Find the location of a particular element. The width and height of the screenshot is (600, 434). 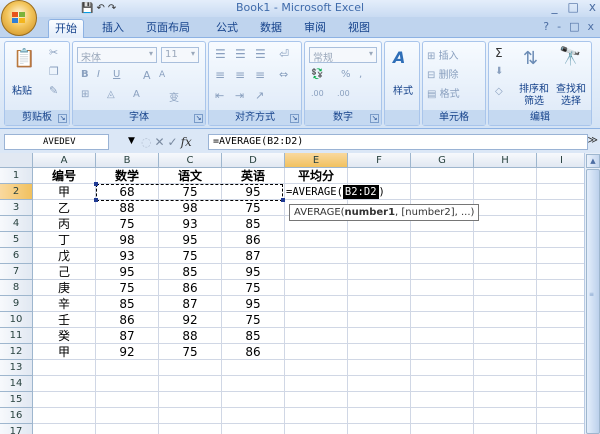

tab-formulas: 公式 is located at coordinates (227, 28).